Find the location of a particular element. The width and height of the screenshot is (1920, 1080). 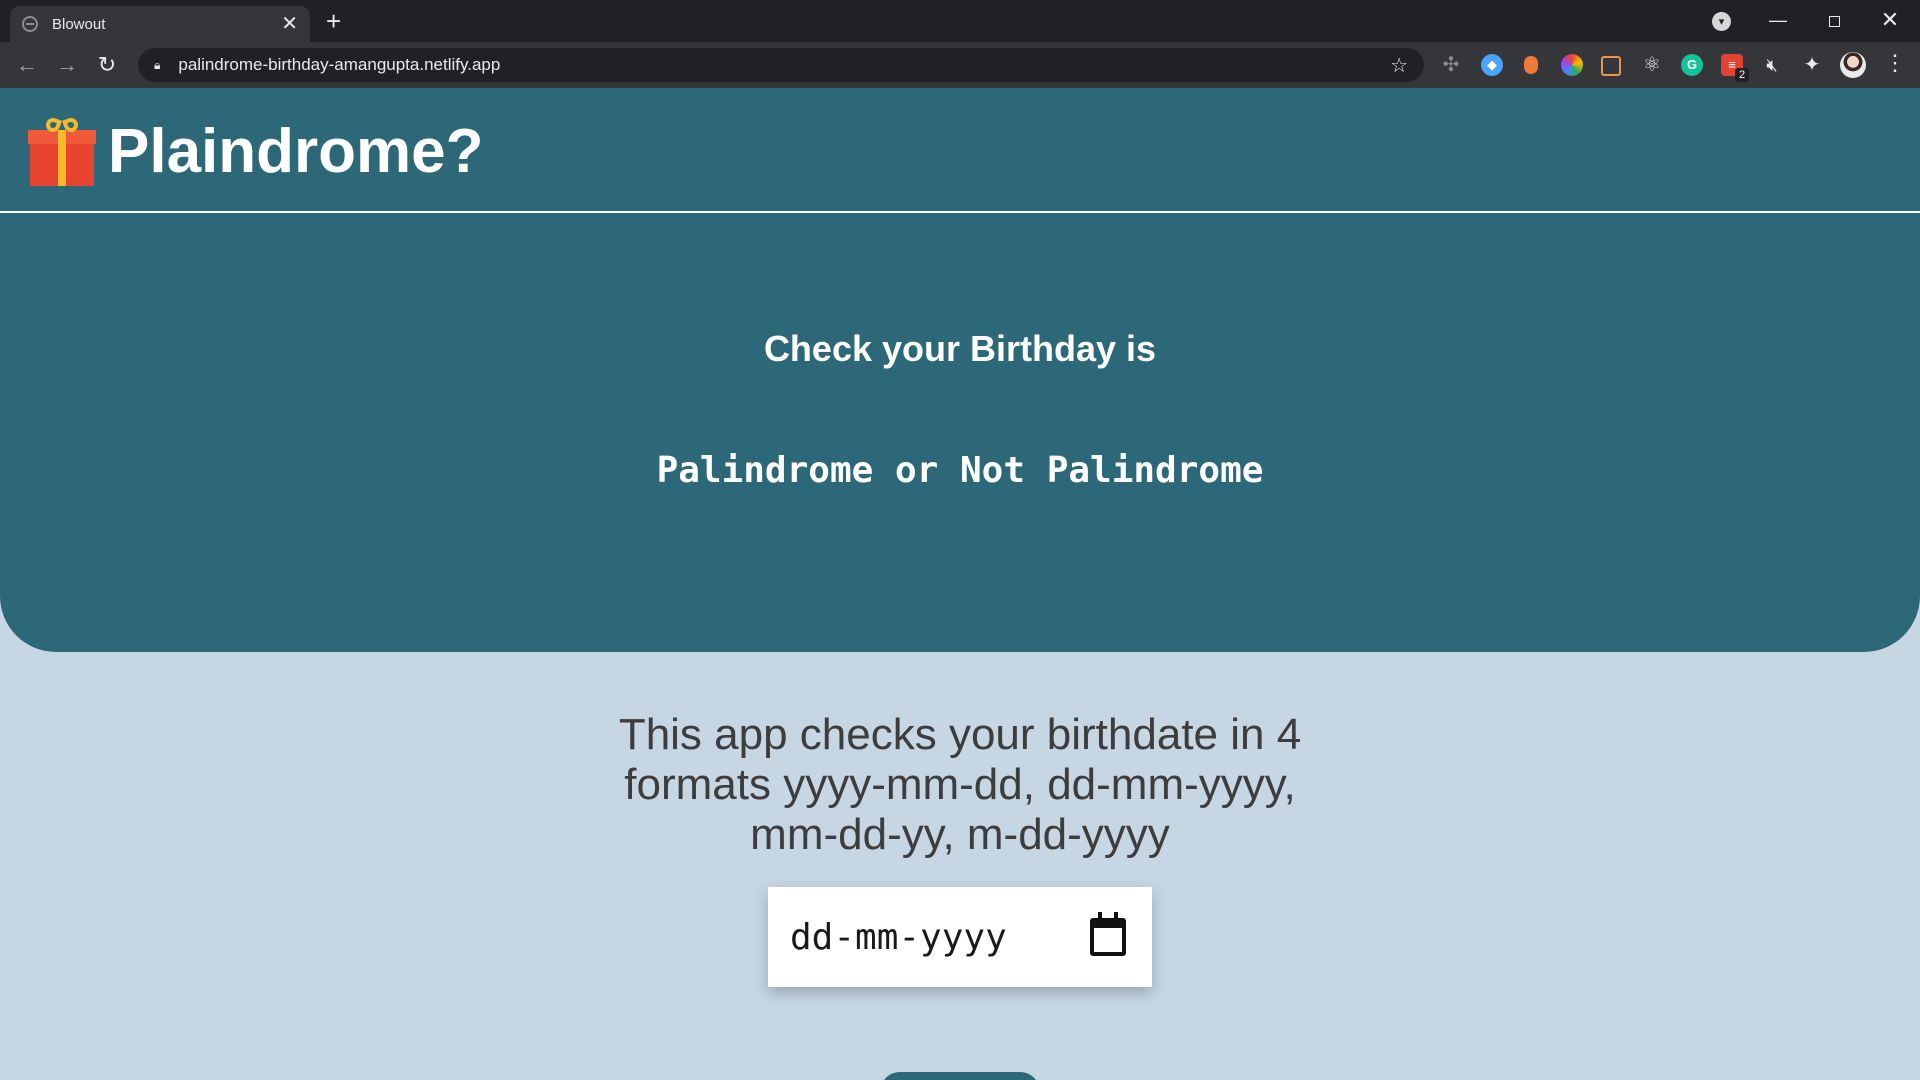

tab-title: Blowout is located at coordinates (79, 24).